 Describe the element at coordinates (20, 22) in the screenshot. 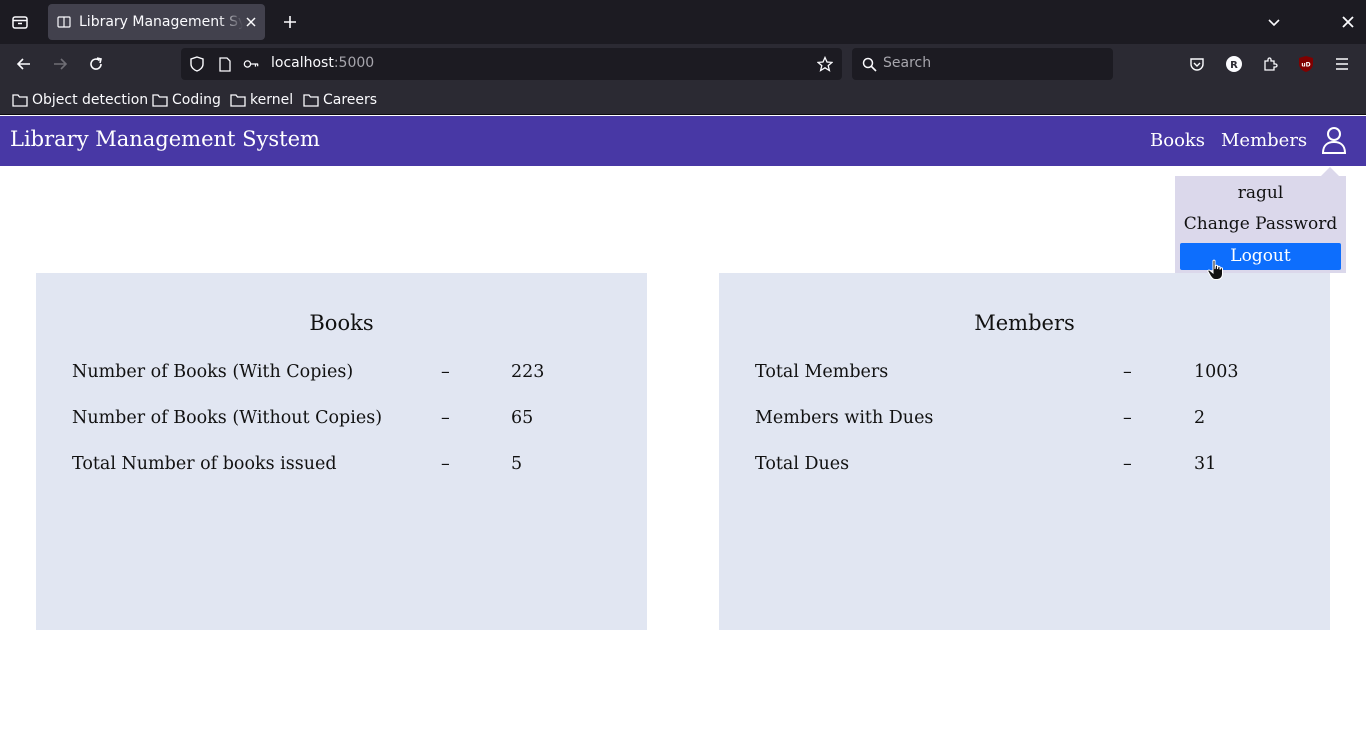

I see `tab-list-icon` at that location.